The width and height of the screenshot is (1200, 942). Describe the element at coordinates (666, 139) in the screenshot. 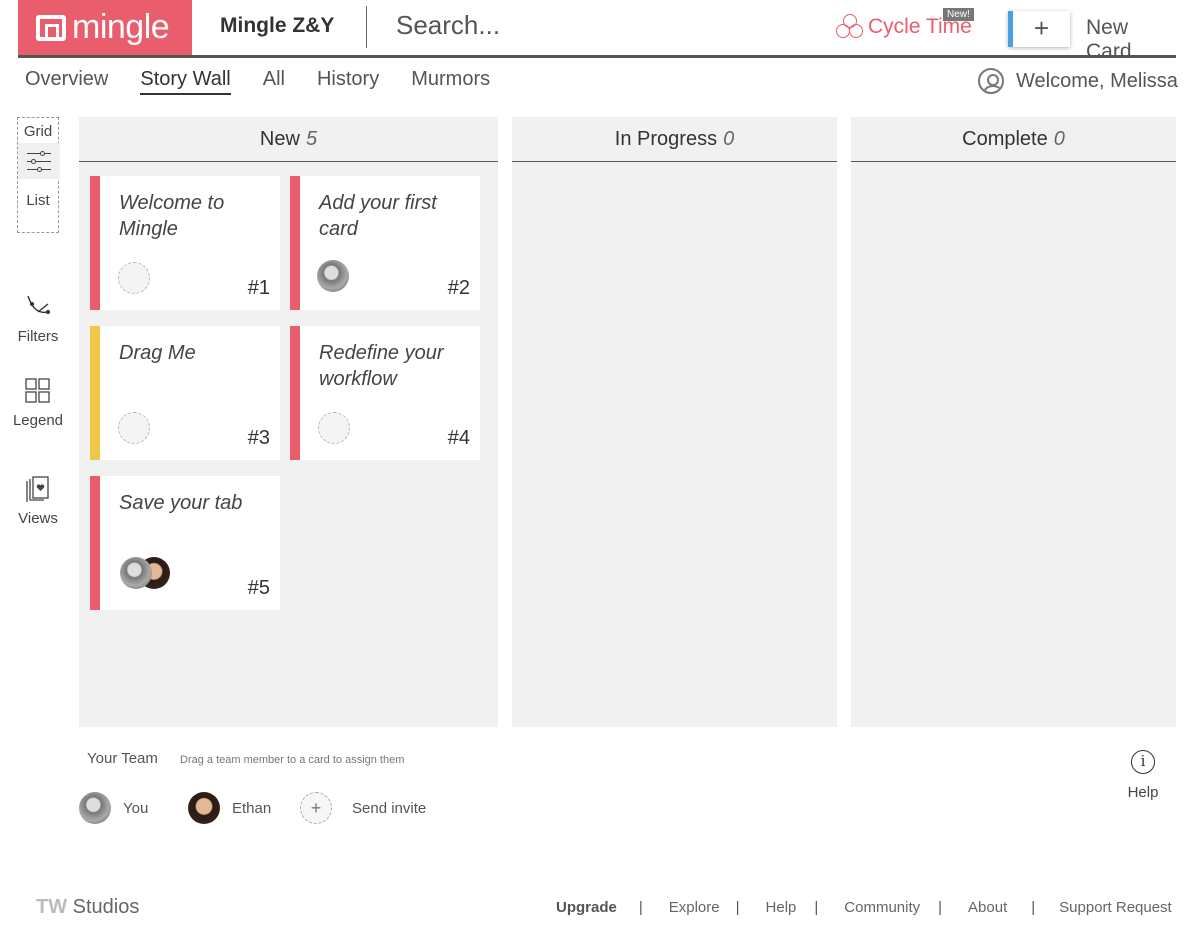

I see `column-title: In Progress` at that location.